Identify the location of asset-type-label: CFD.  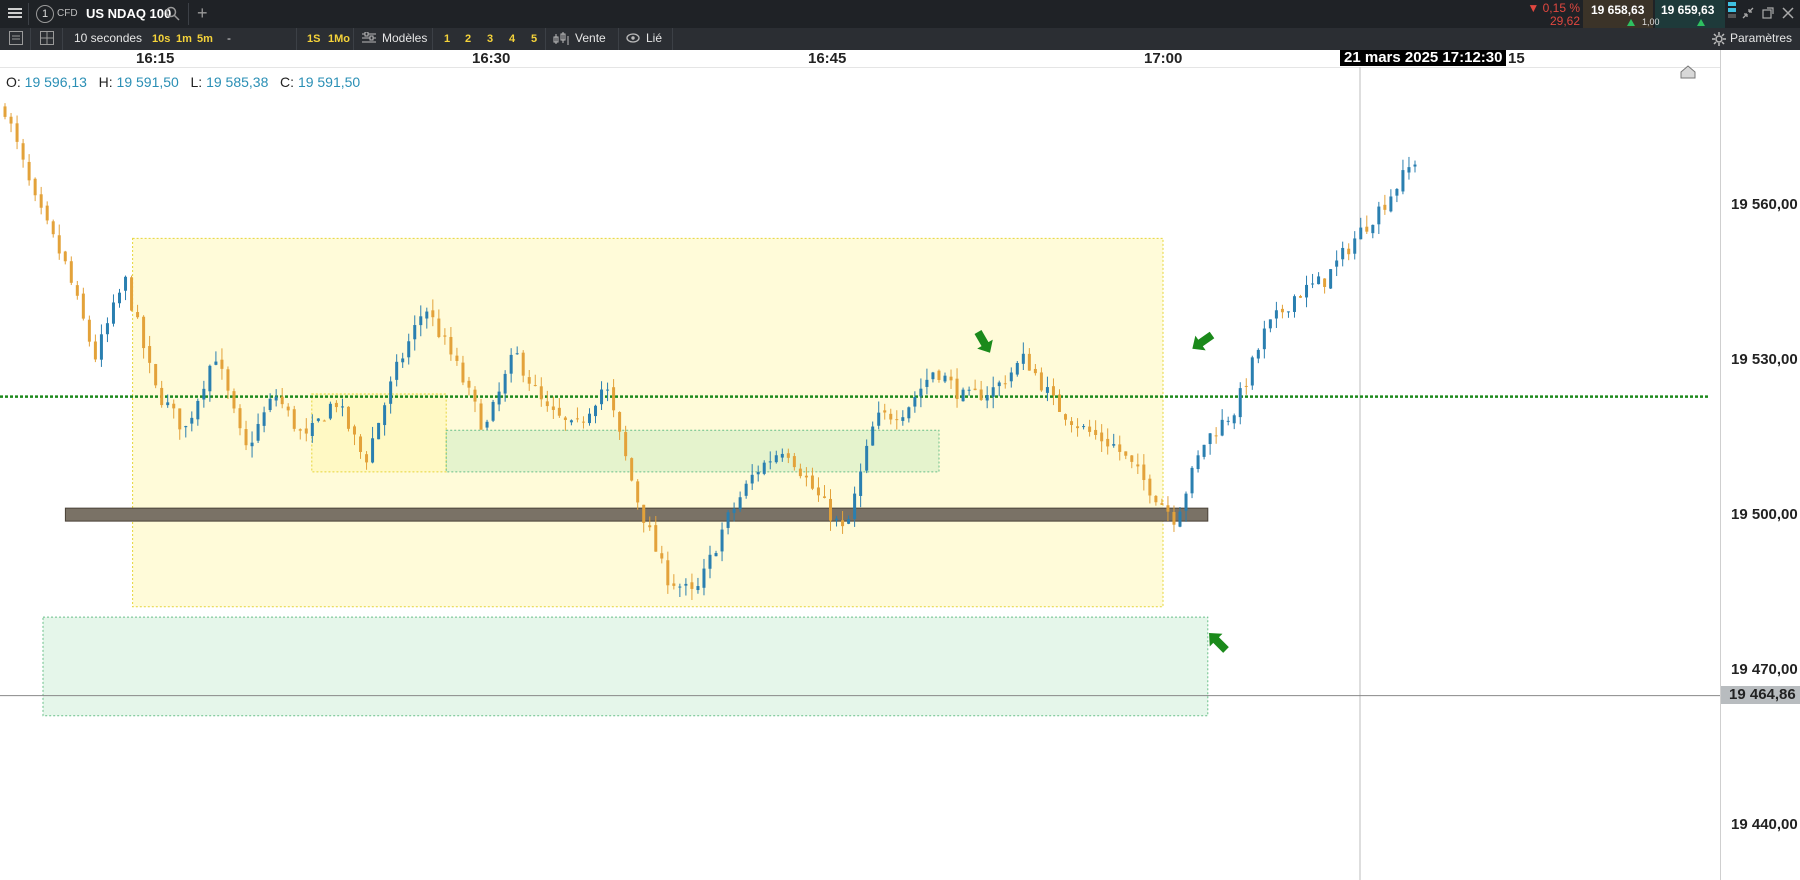
(67, 13).